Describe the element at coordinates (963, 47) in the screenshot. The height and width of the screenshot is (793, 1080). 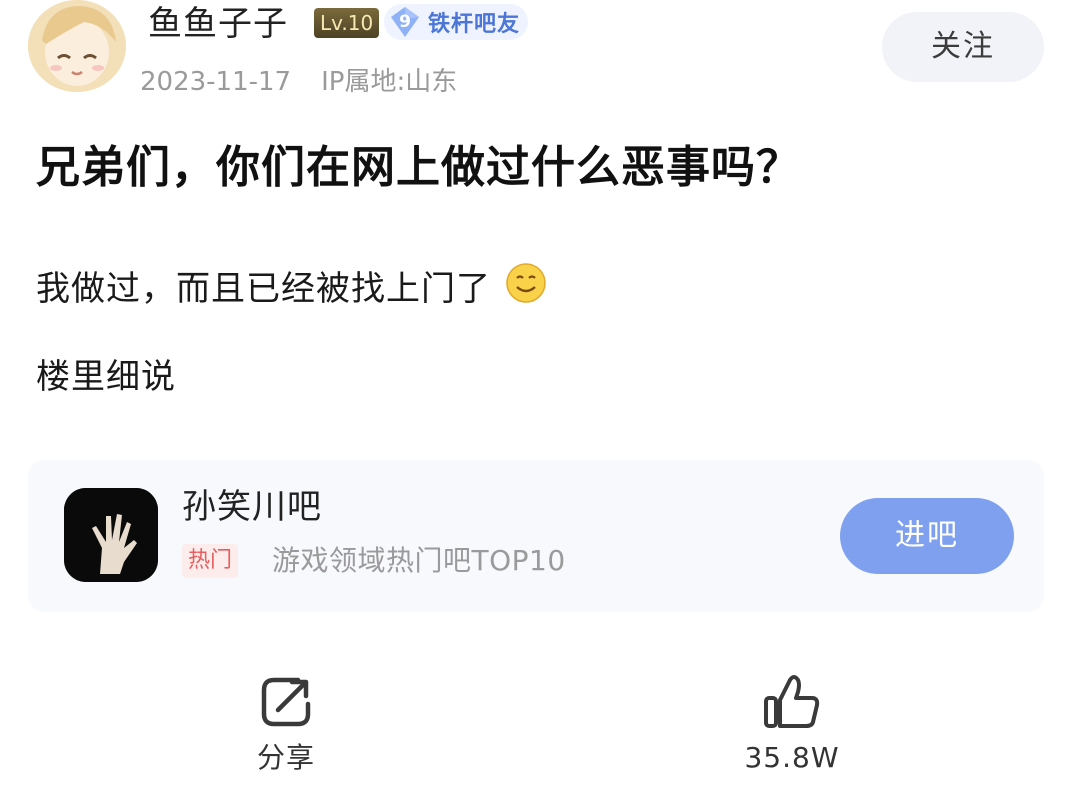
I see `follow-button: 关注` at that location.